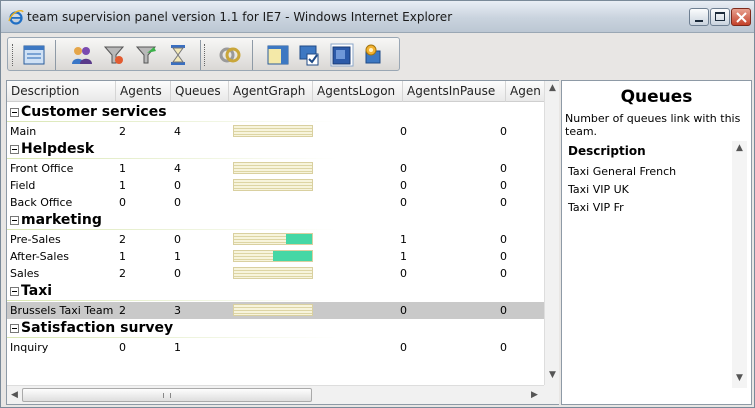 Image resolution: width=755 pixels, height=408 pixels. What do you see at coordinates (374, 55) in the screenshot?
I see `settings-icon` at bounding box center [374, 55].